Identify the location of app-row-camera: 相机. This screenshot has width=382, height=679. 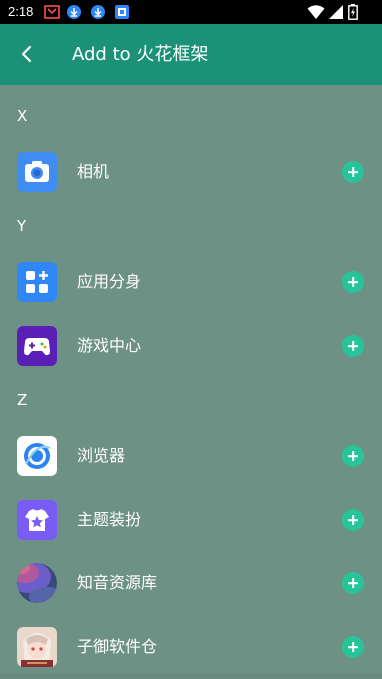
(191, 172).